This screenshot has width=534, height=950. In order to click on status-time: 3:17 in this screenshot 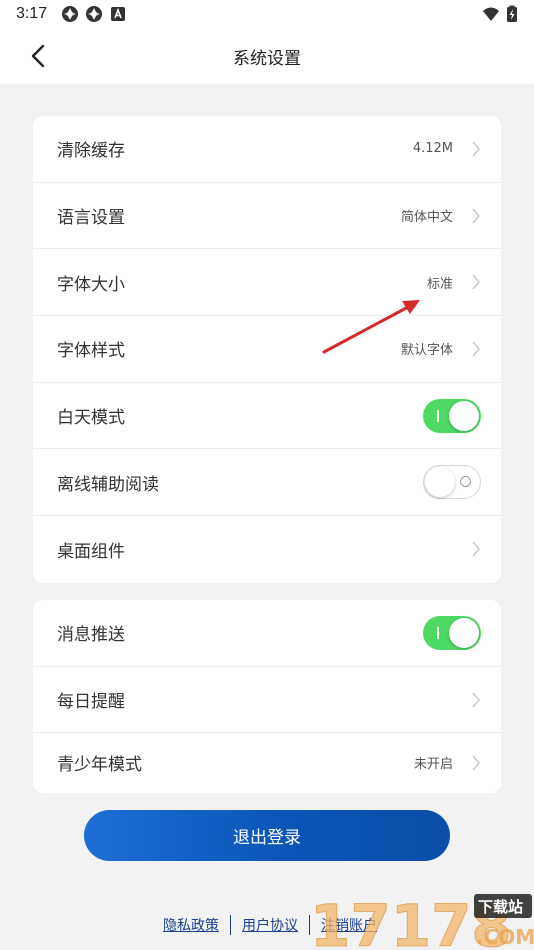, I will do `click(32, 13)`.